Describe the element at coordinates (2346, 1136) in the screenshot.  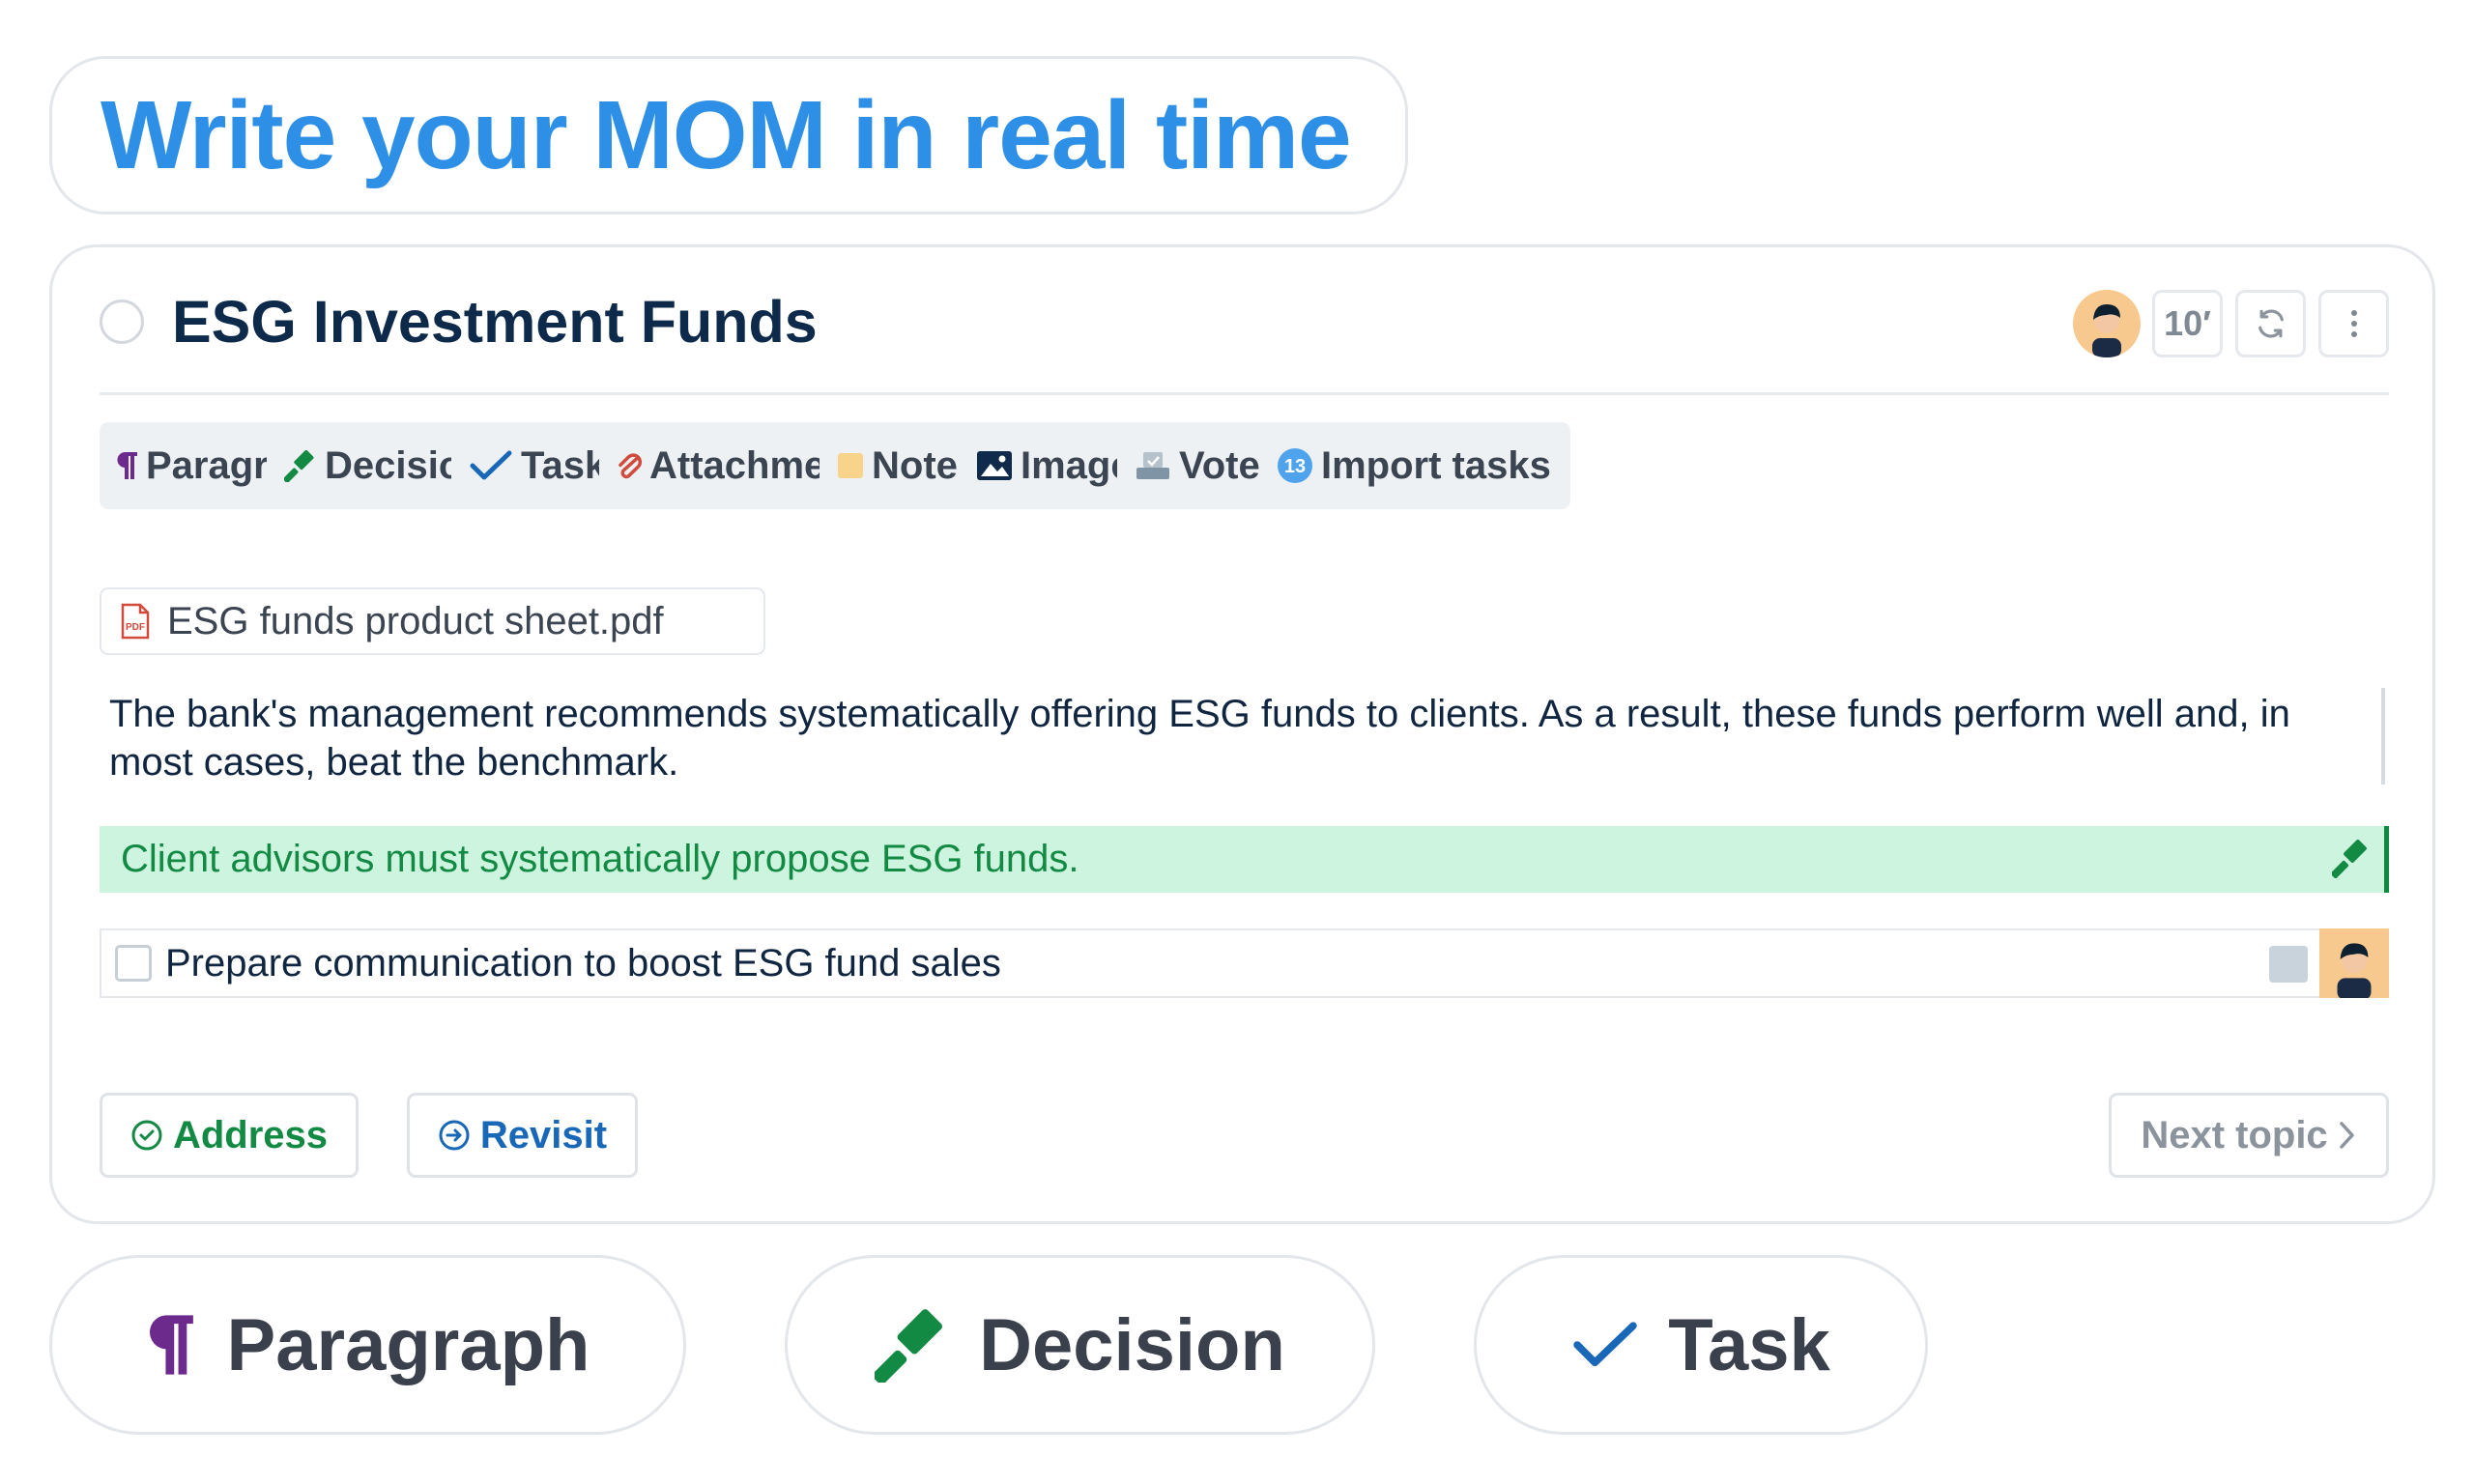
I see `chevron-right-icon` at that location.